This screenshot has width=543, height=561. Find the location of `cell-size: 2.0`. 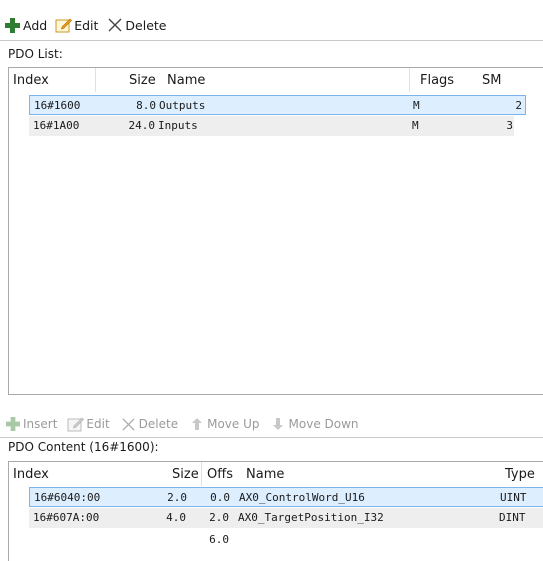

cell-size: 2.0 is located at coordinates (177, 497).